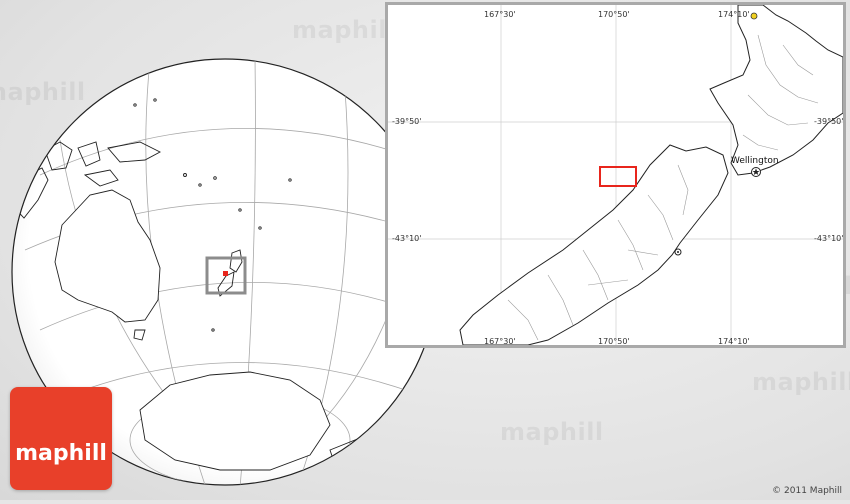 The width and height of the screenshot is (850, 504). Describe the element at coordinates (614, 341) in the screenshot. I see `coord-bottom-2: 170°50'` at that location.